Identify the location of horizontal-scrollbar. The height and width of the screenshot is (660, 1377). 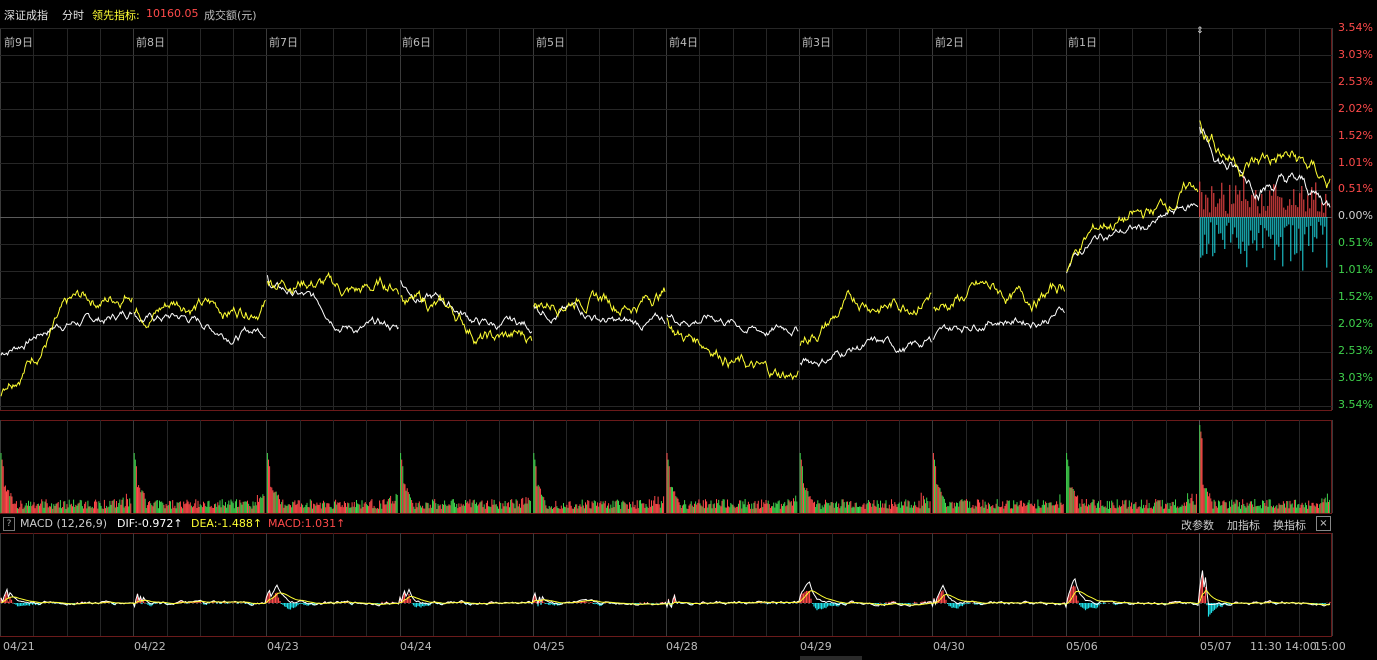
(831, 658).